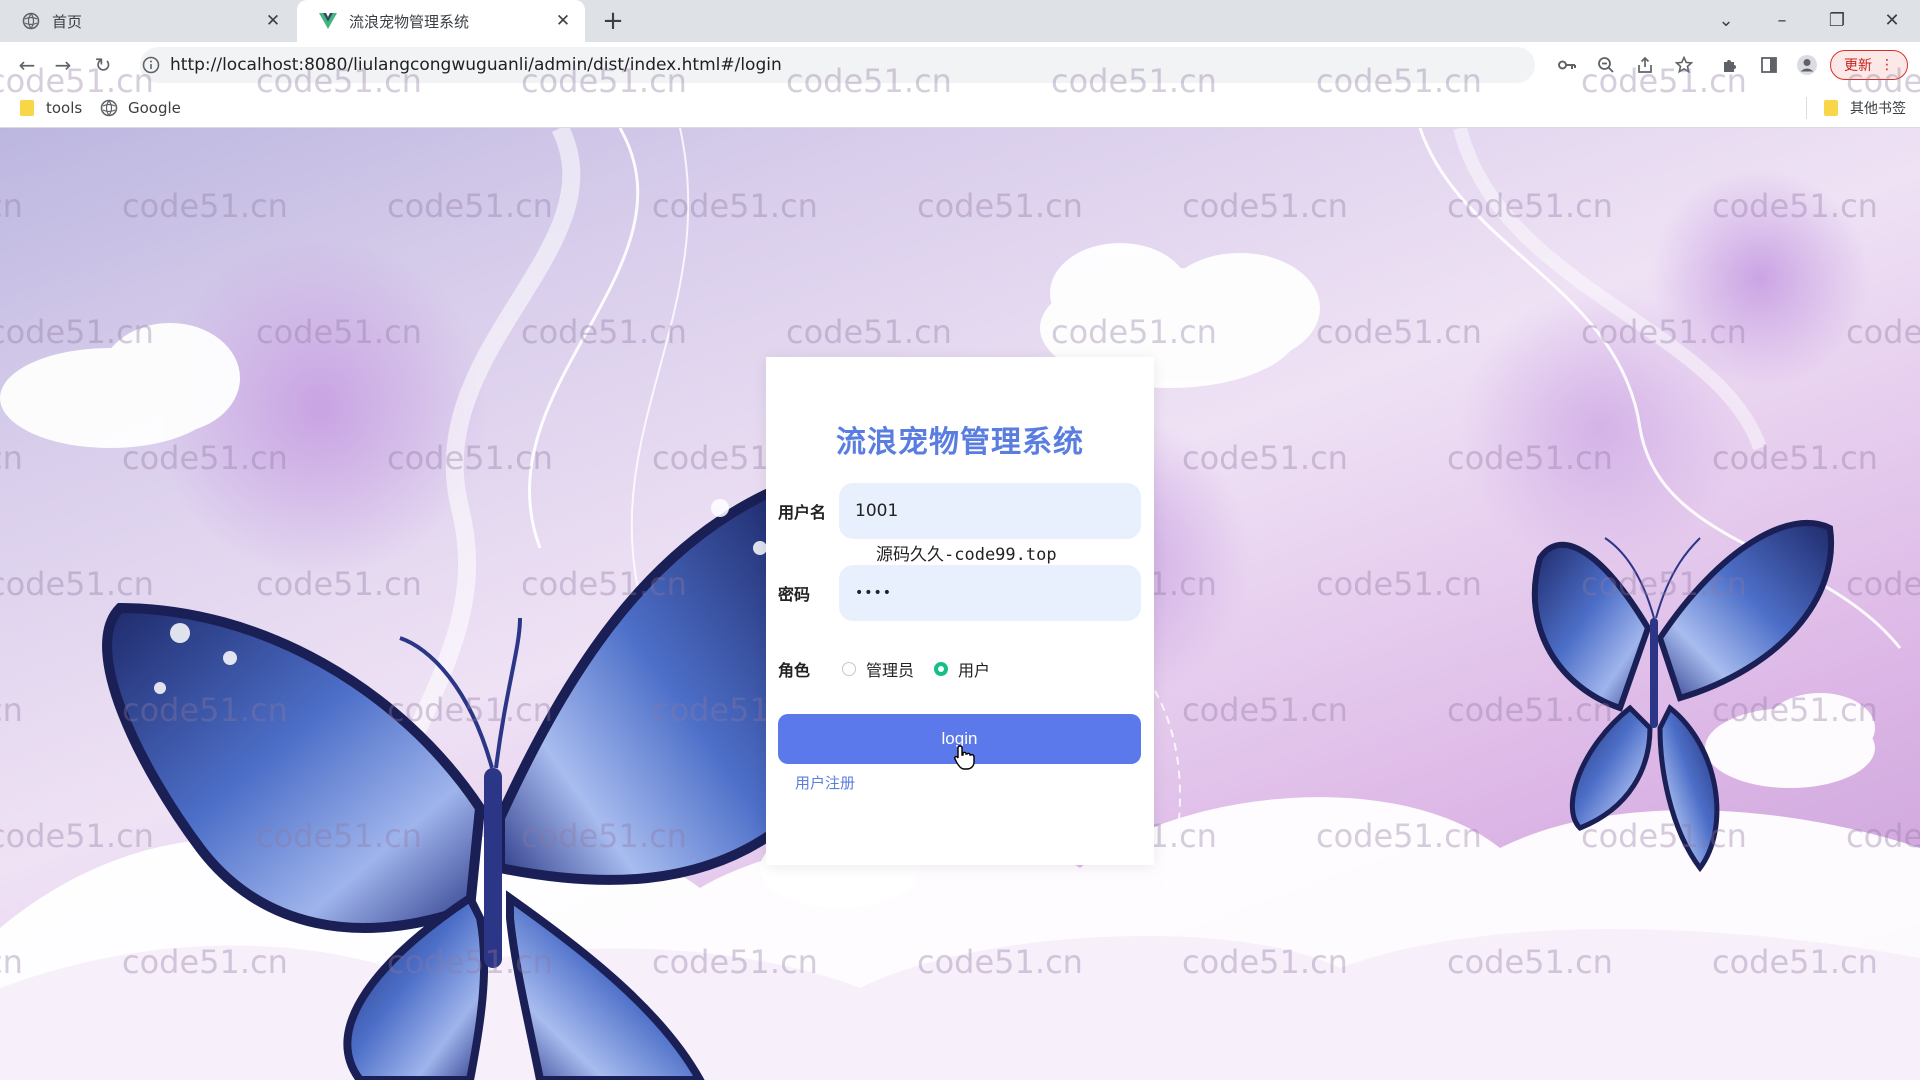 This screenshot has width=1920, height=1080. What do you see at coordinates (794, 594) in the screenshot?
I see `password-label: 密码` at bounding box center [794, 594].